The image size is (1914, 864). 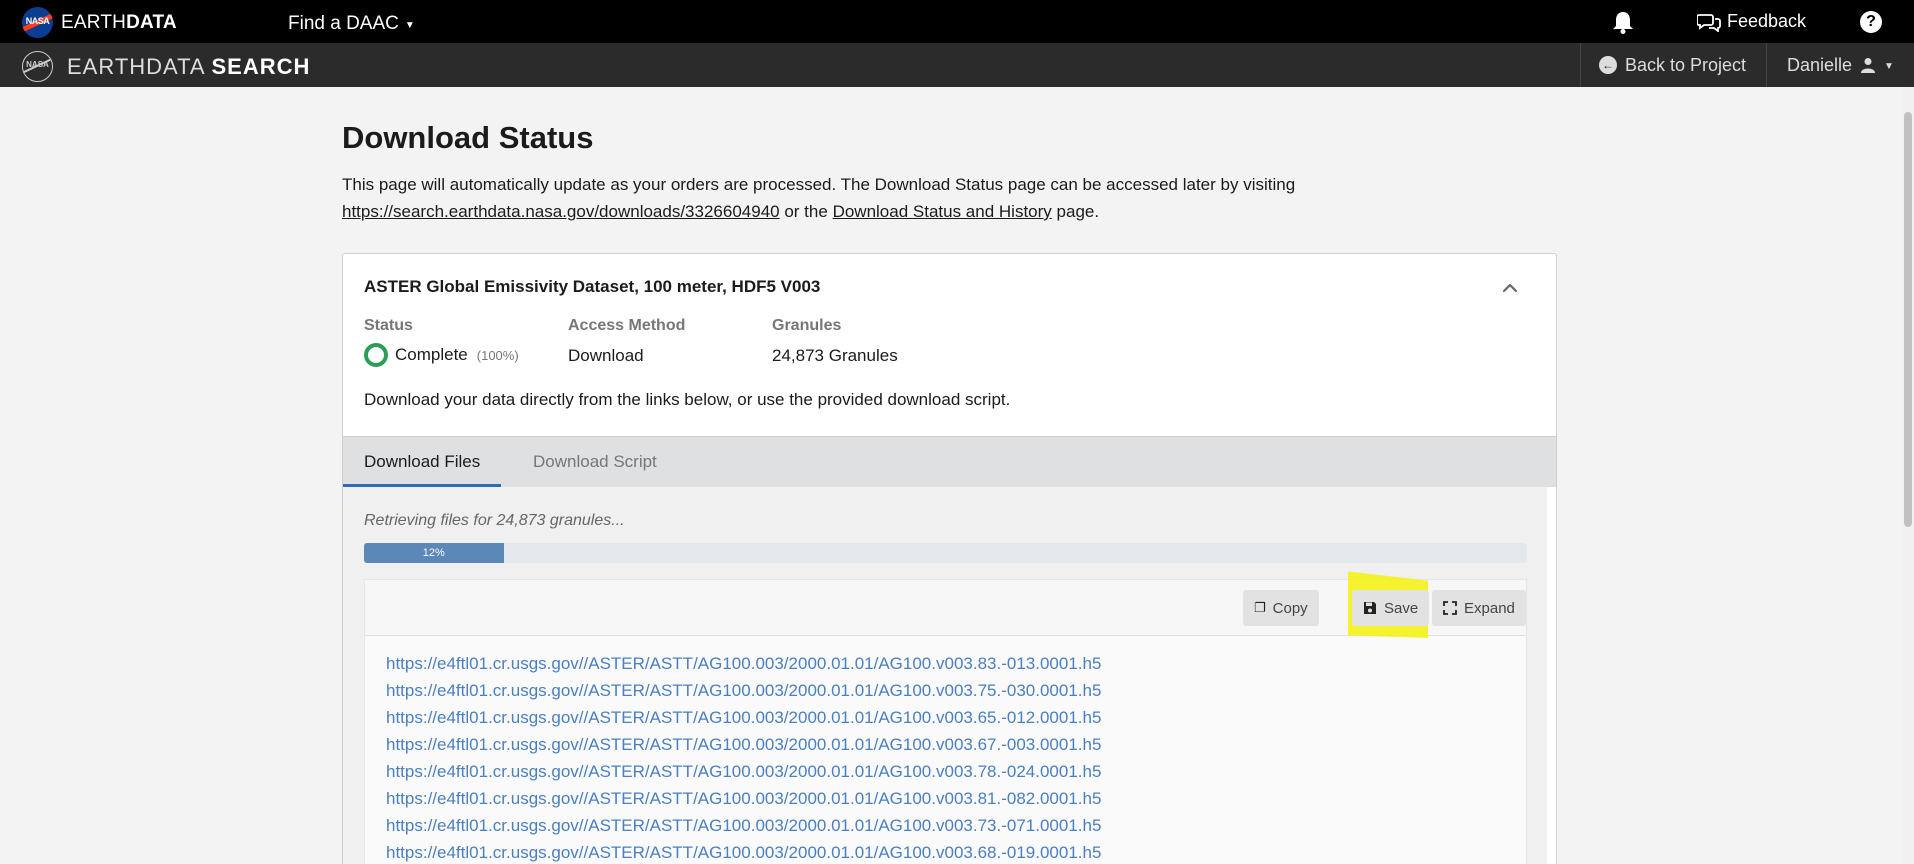 I want to click on granules-value: 24,873 Granules, so click(x=835, y=355).